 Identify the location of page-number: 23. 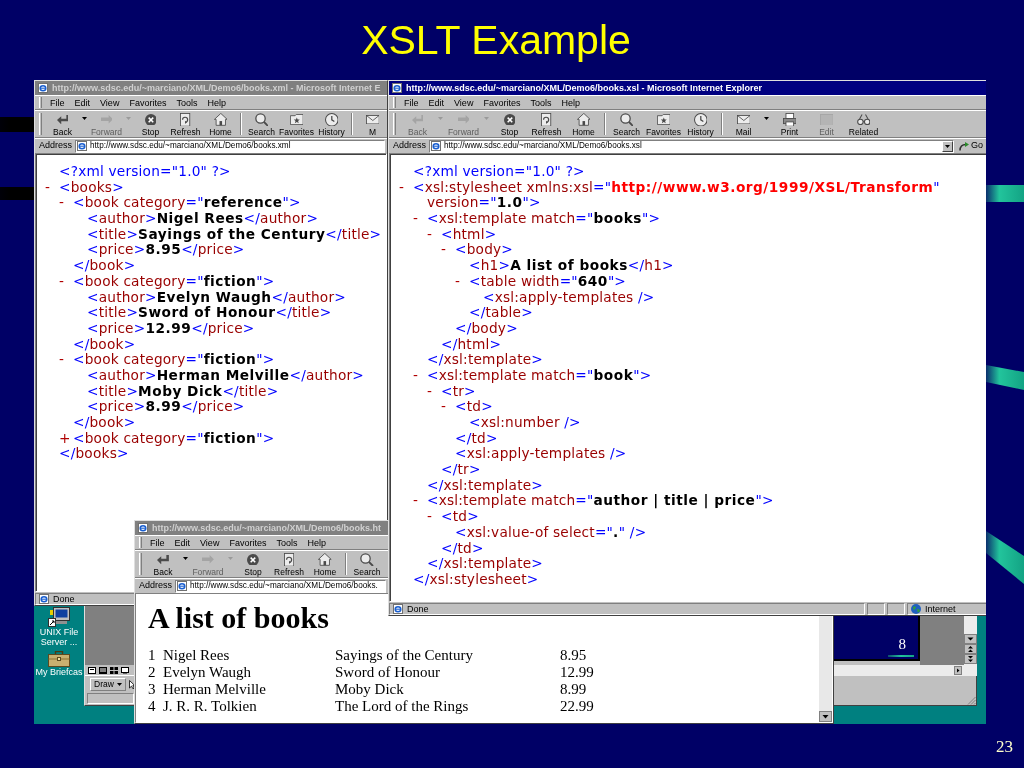
(1004, 746).